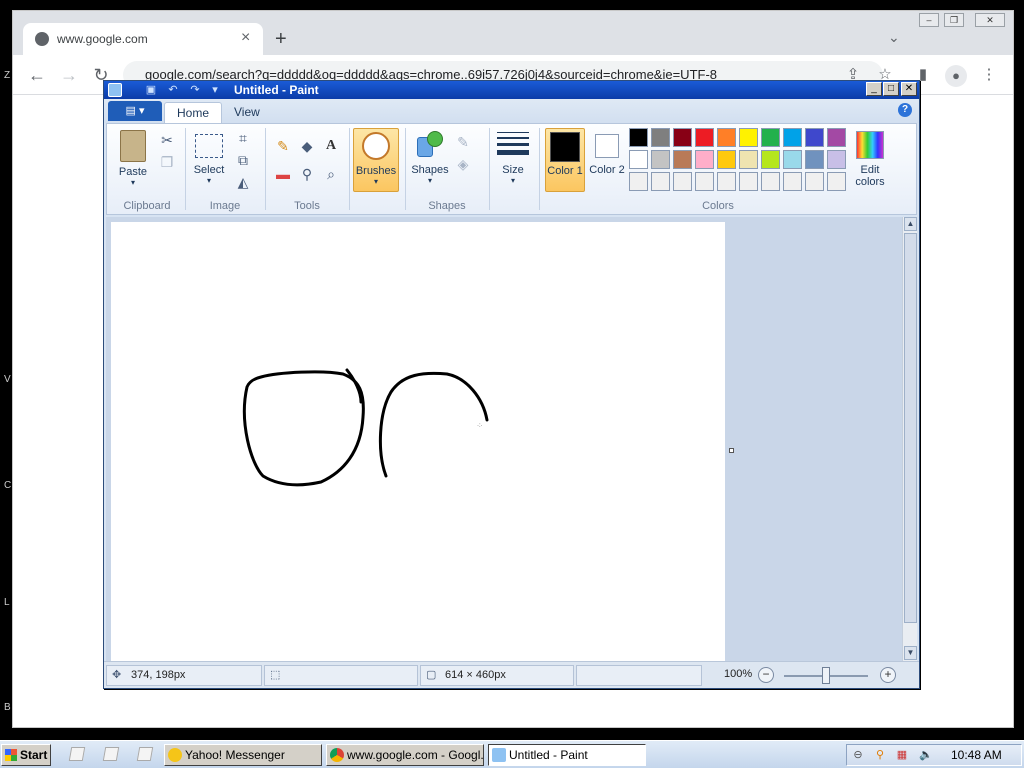 This screenshot has height=768, width=1024. What do you see at coordinates (766, 675) in the screenshot?
I see `zoom-out-button: −` at bounding box center [766, 675].